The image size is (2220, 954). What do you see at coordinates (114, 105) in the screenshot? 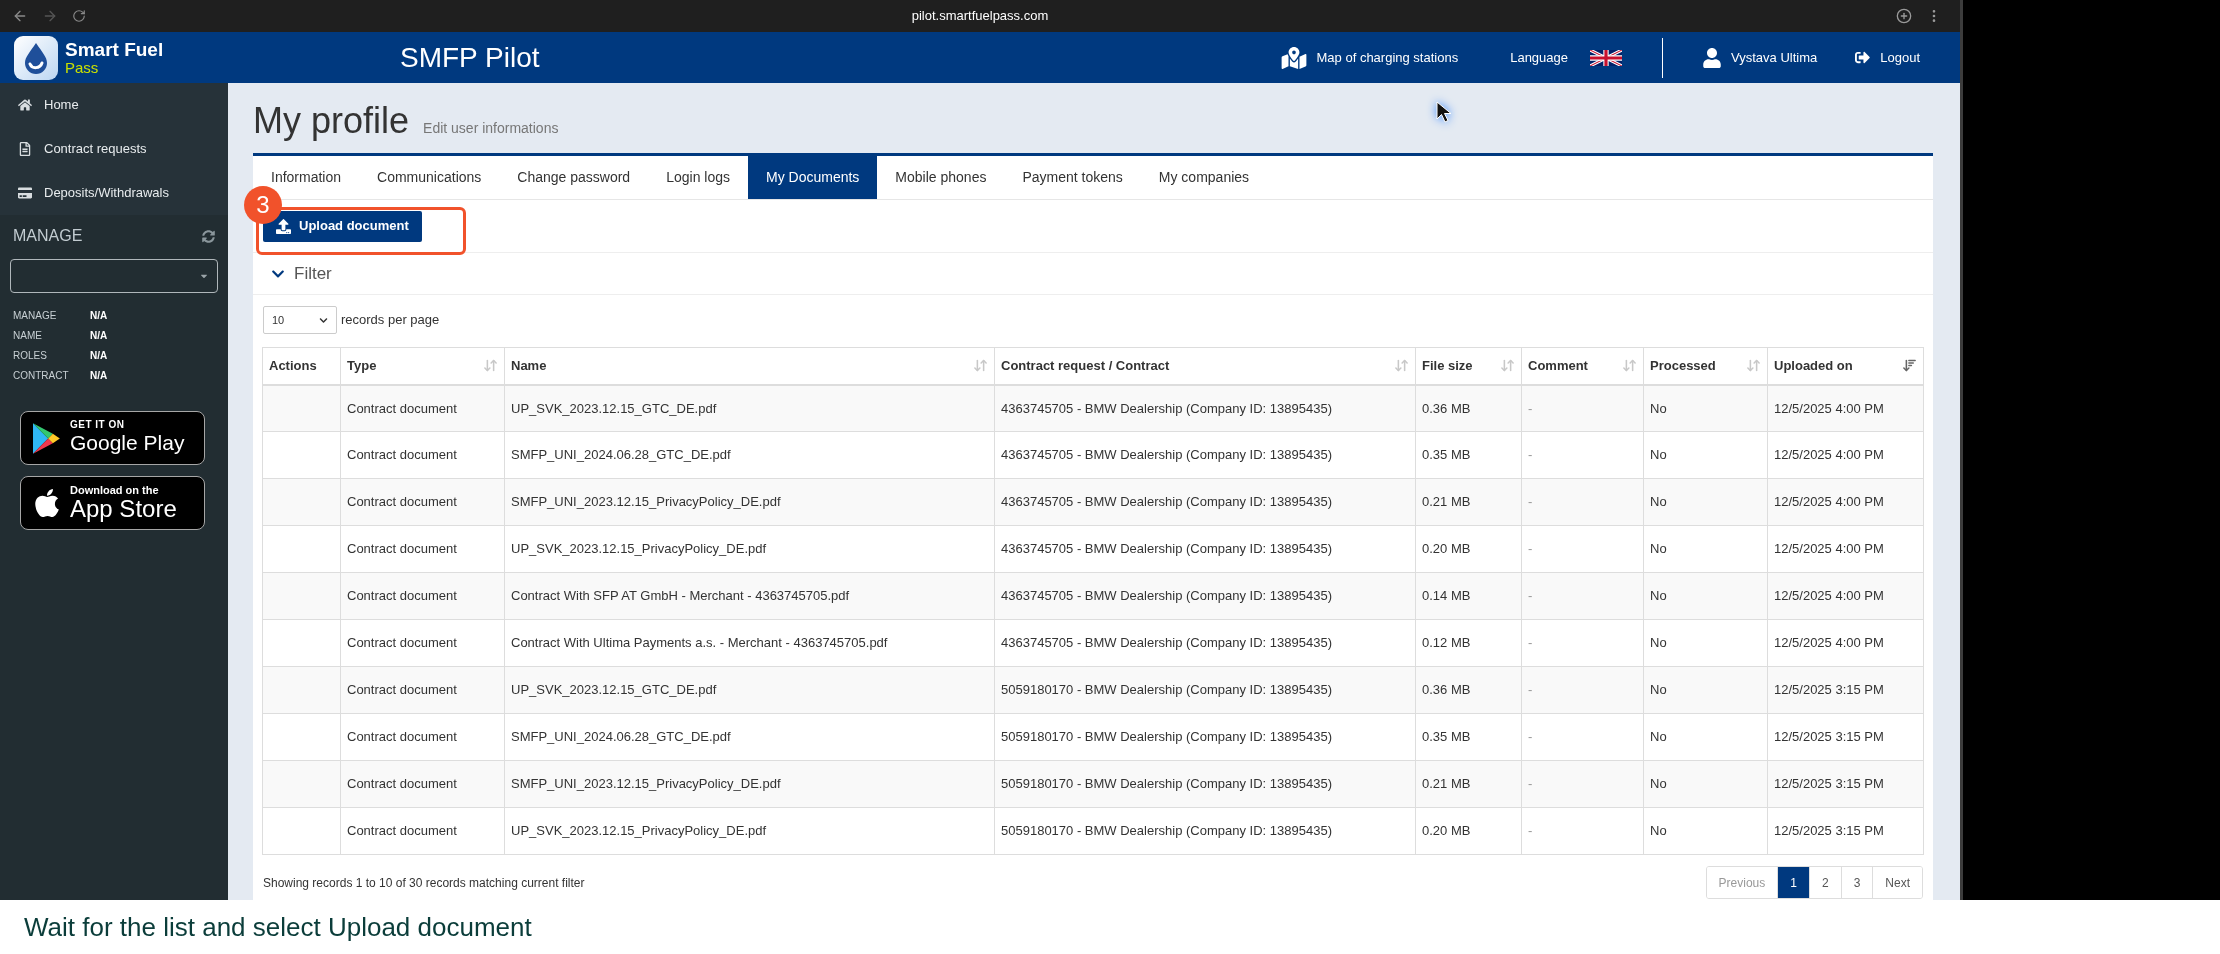
I see `sidebar-item: Home` at bounding box center [114, 105].